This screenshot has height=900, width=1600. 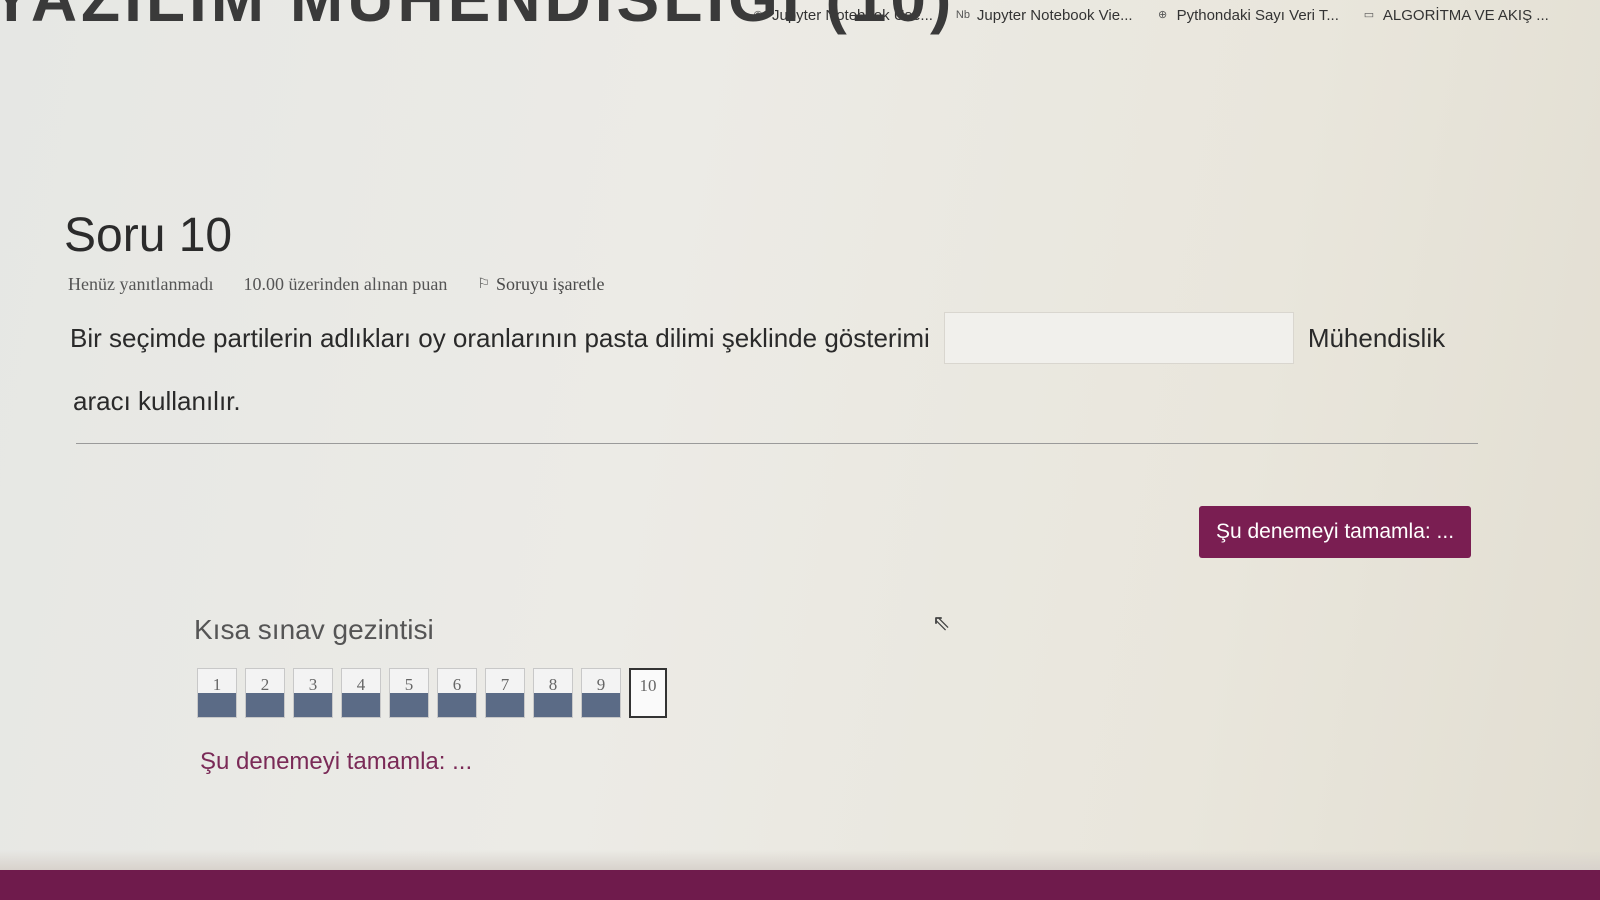 What do you see at coordinates (217, 684) in the screenshot?
I see `question-number: 1` at bounding box center [217, 684].